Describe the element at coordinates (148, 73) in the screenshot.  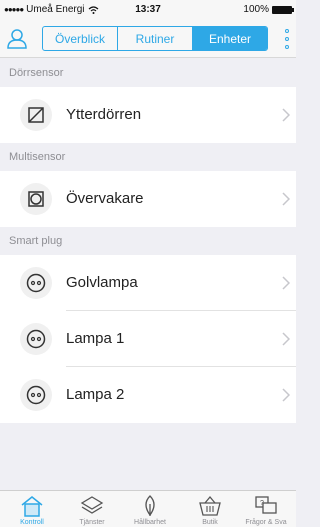
I see `section-header-door-sensor: Dörrsensor` at that location.